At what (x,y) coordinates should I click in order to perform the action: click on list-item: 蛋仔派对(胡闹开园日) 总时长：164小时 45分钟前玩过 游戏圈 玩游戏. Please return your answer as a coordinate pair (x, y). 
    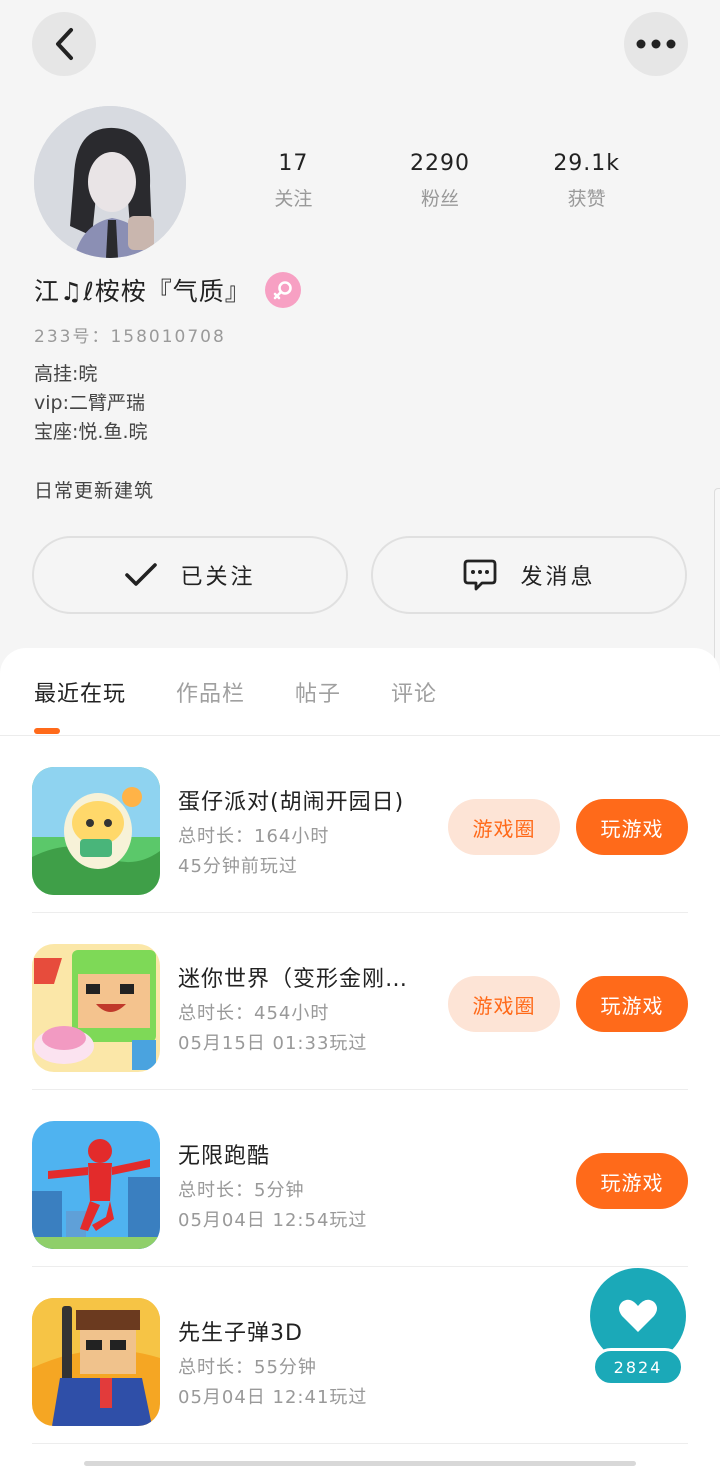
    Looking at the image, I should click on (360, 824).